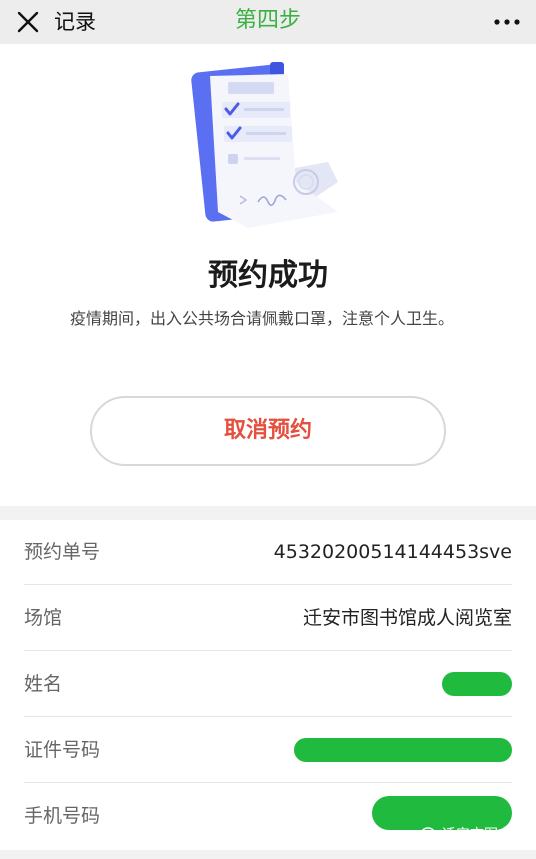 Image resolution: width=536 pixels, height=859 pixels. What do you see at coordinates (264, 145) in the screenshot?
I see `clipboard-icon` at bounding box center [264, 145].